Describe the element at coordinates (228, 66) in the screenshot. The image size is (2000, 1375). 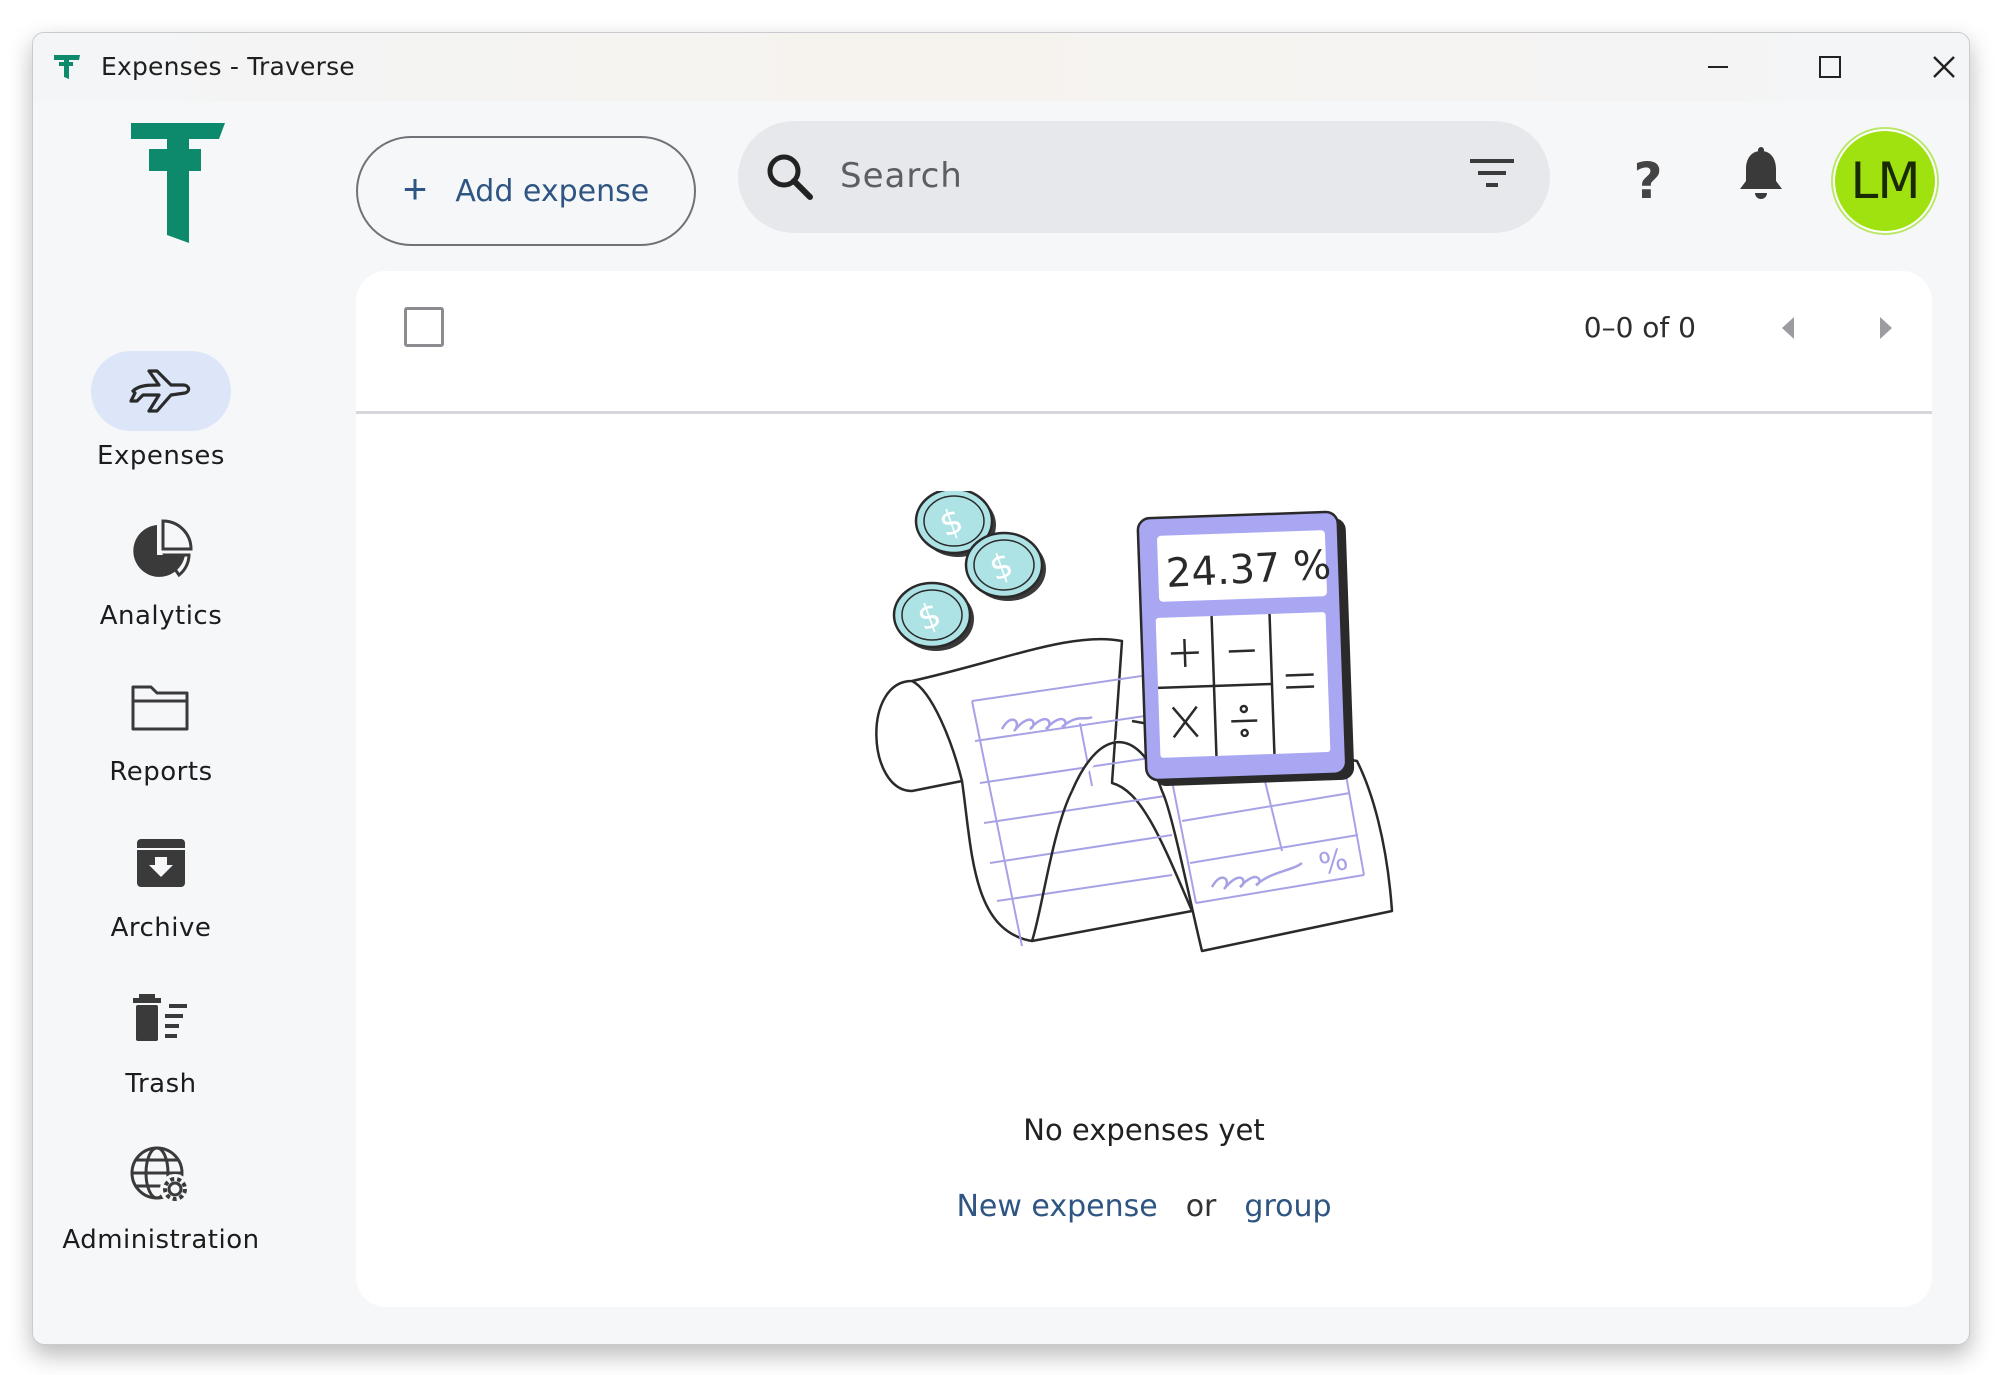
I see `window-title: Expenses - Traverse` at that location.